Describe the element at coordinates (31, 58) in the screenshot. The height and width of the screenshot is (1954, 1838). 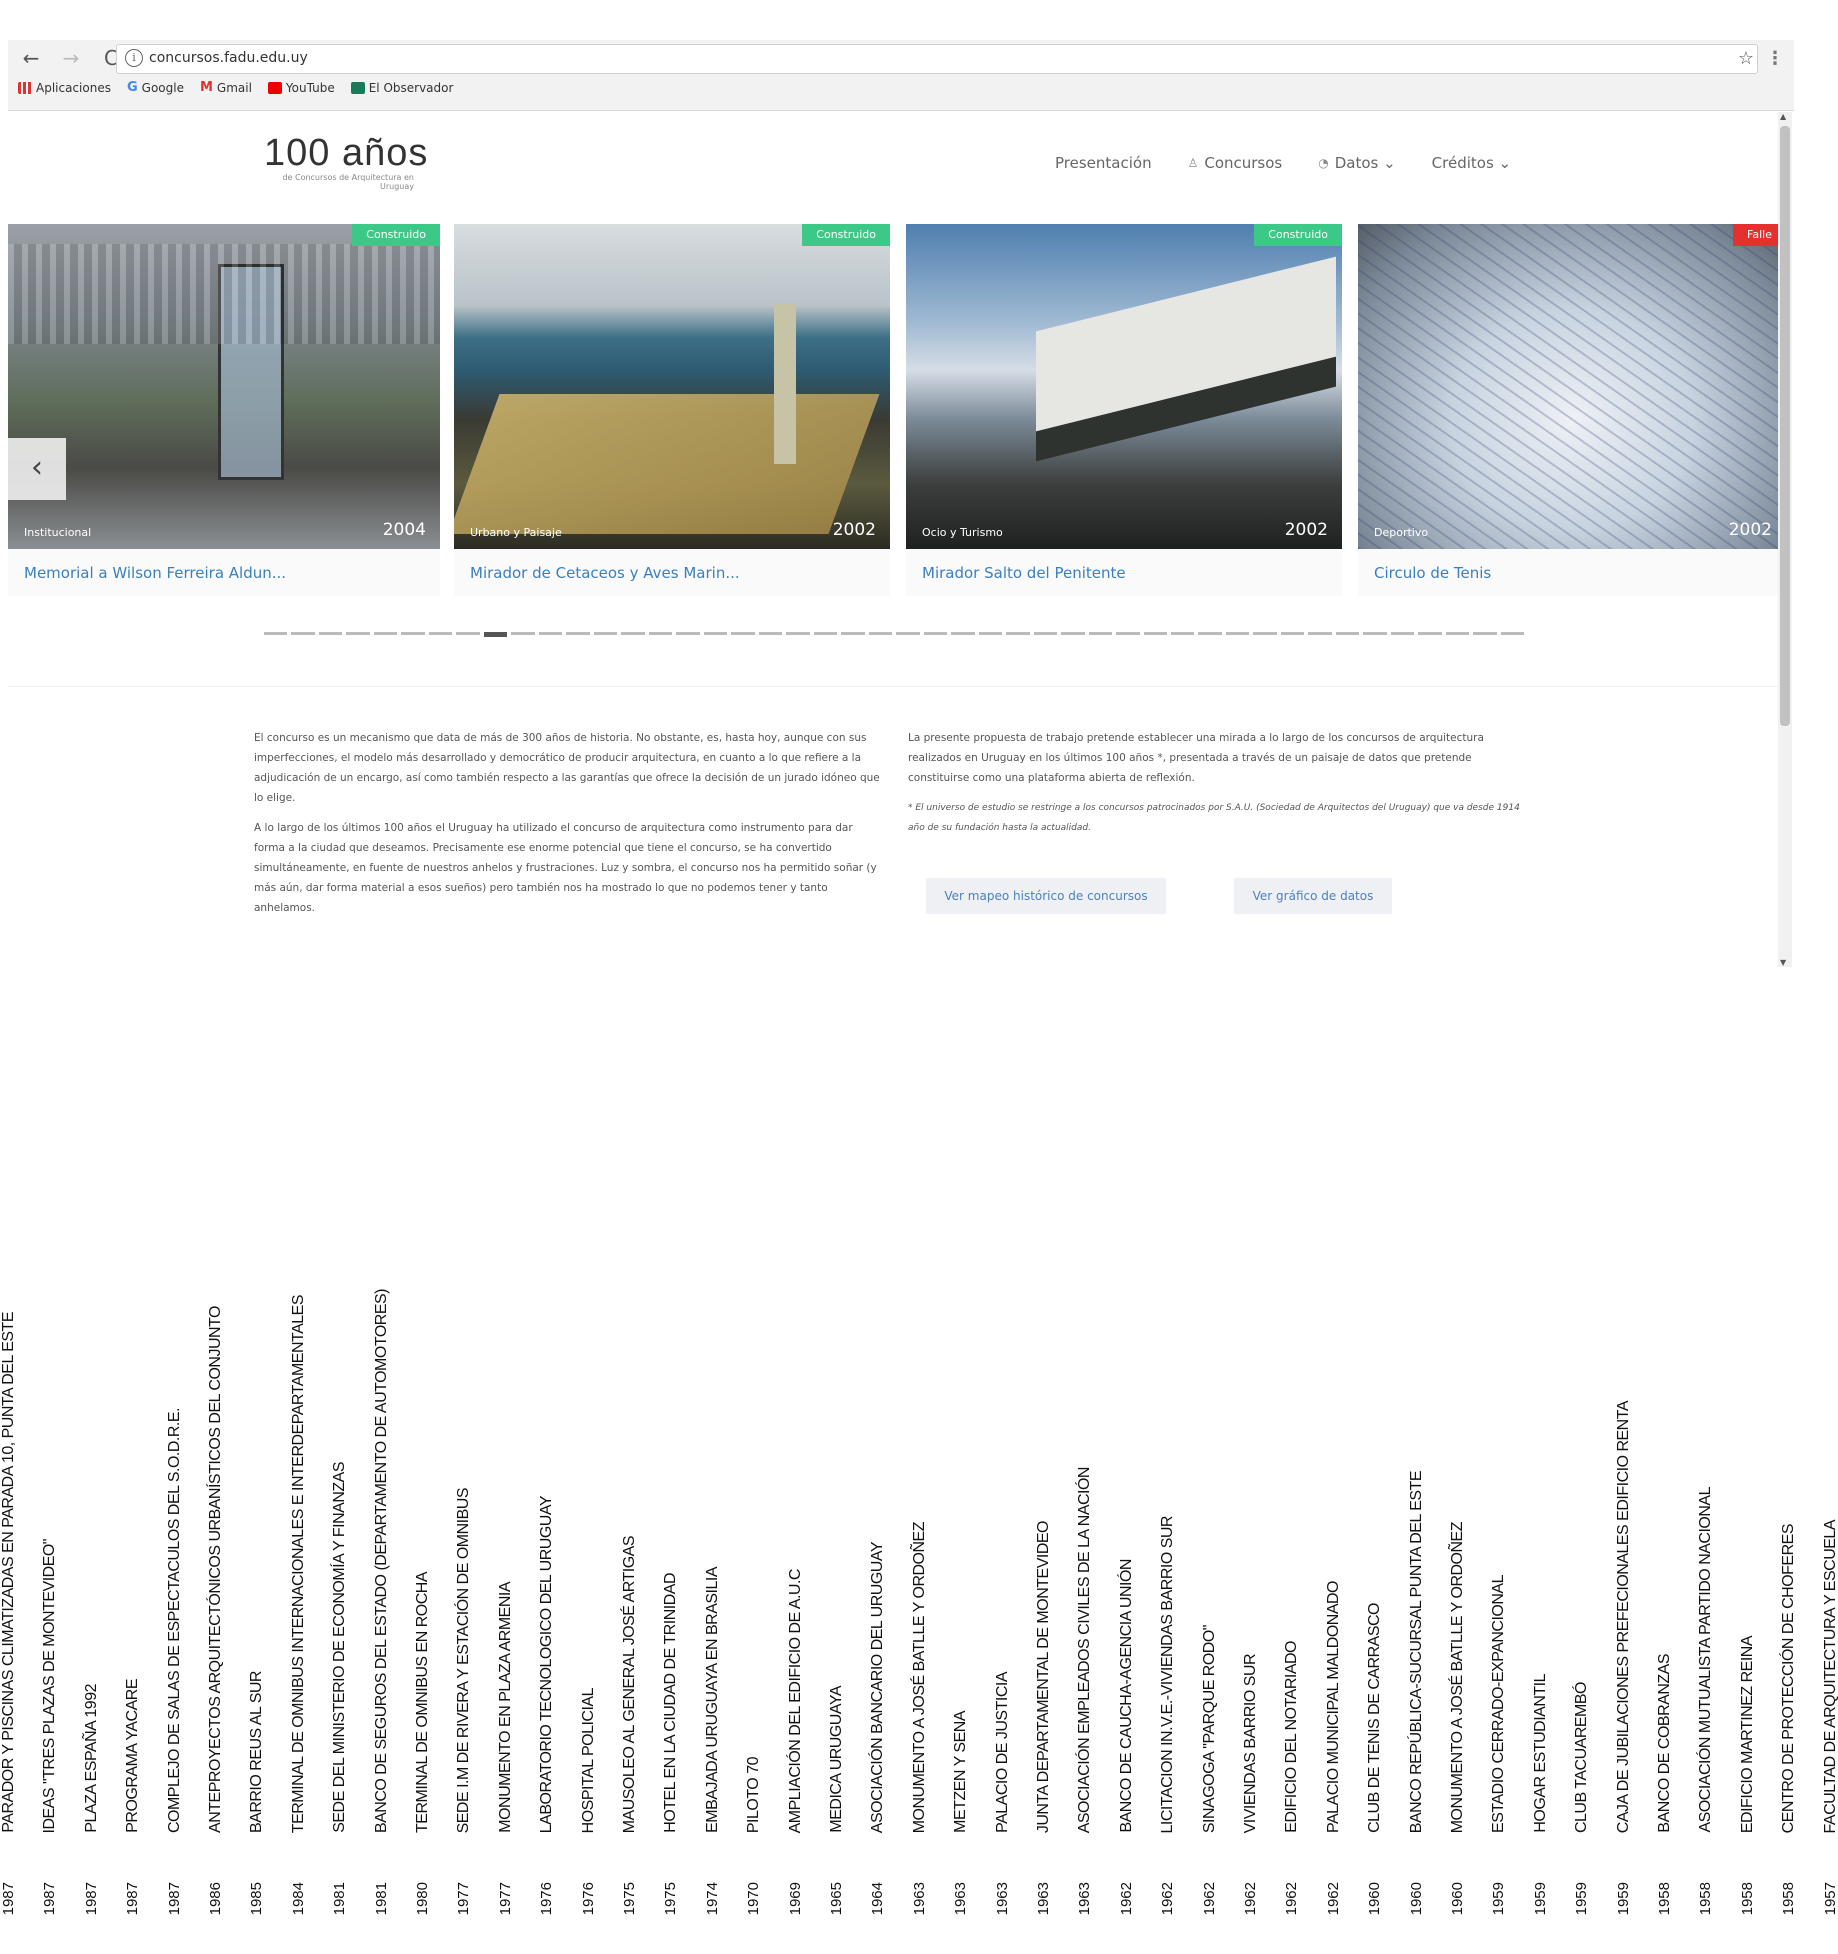
I see `back-icon: ←` at that location.